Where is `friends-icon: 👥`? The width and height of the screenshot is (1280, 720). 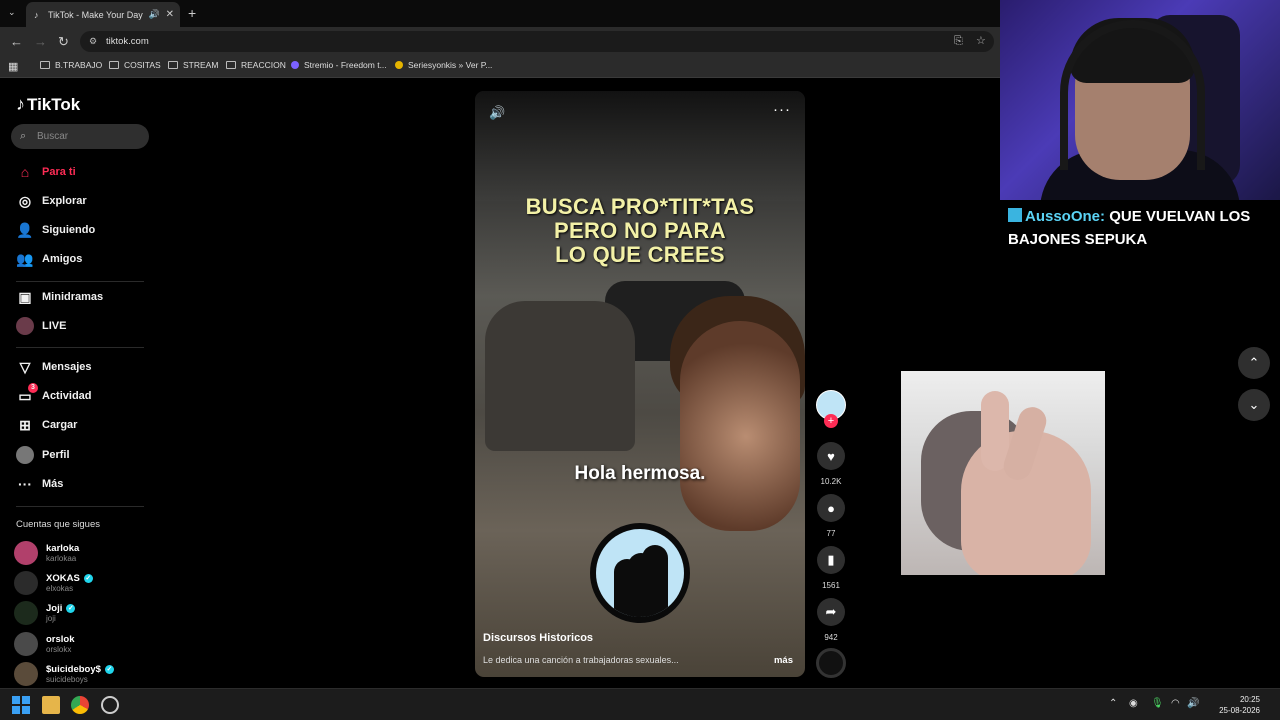 friends-icon: 👥 is located at coordinates (25, 258).